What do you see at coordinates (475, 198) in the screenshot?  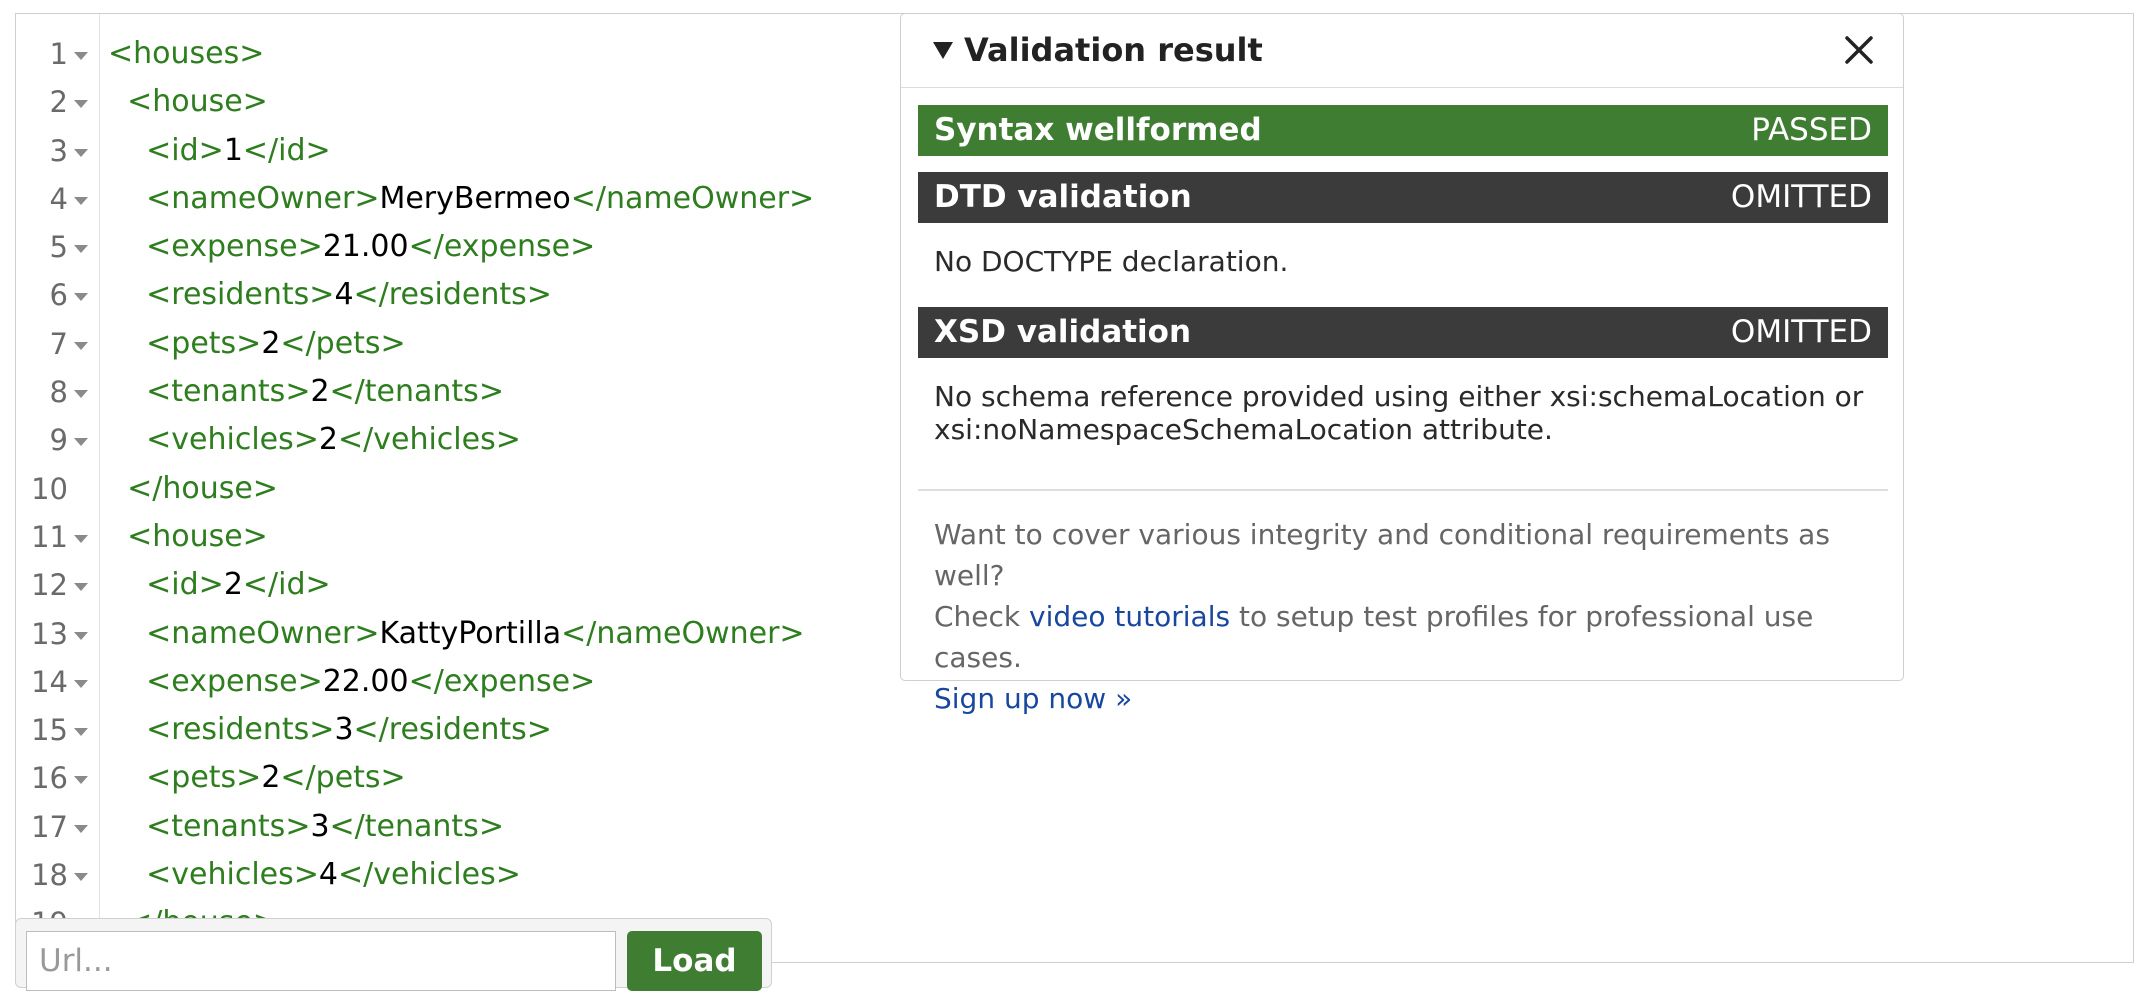 I see `xml-value: MeryBermeo` at bounding box center [475, 198].